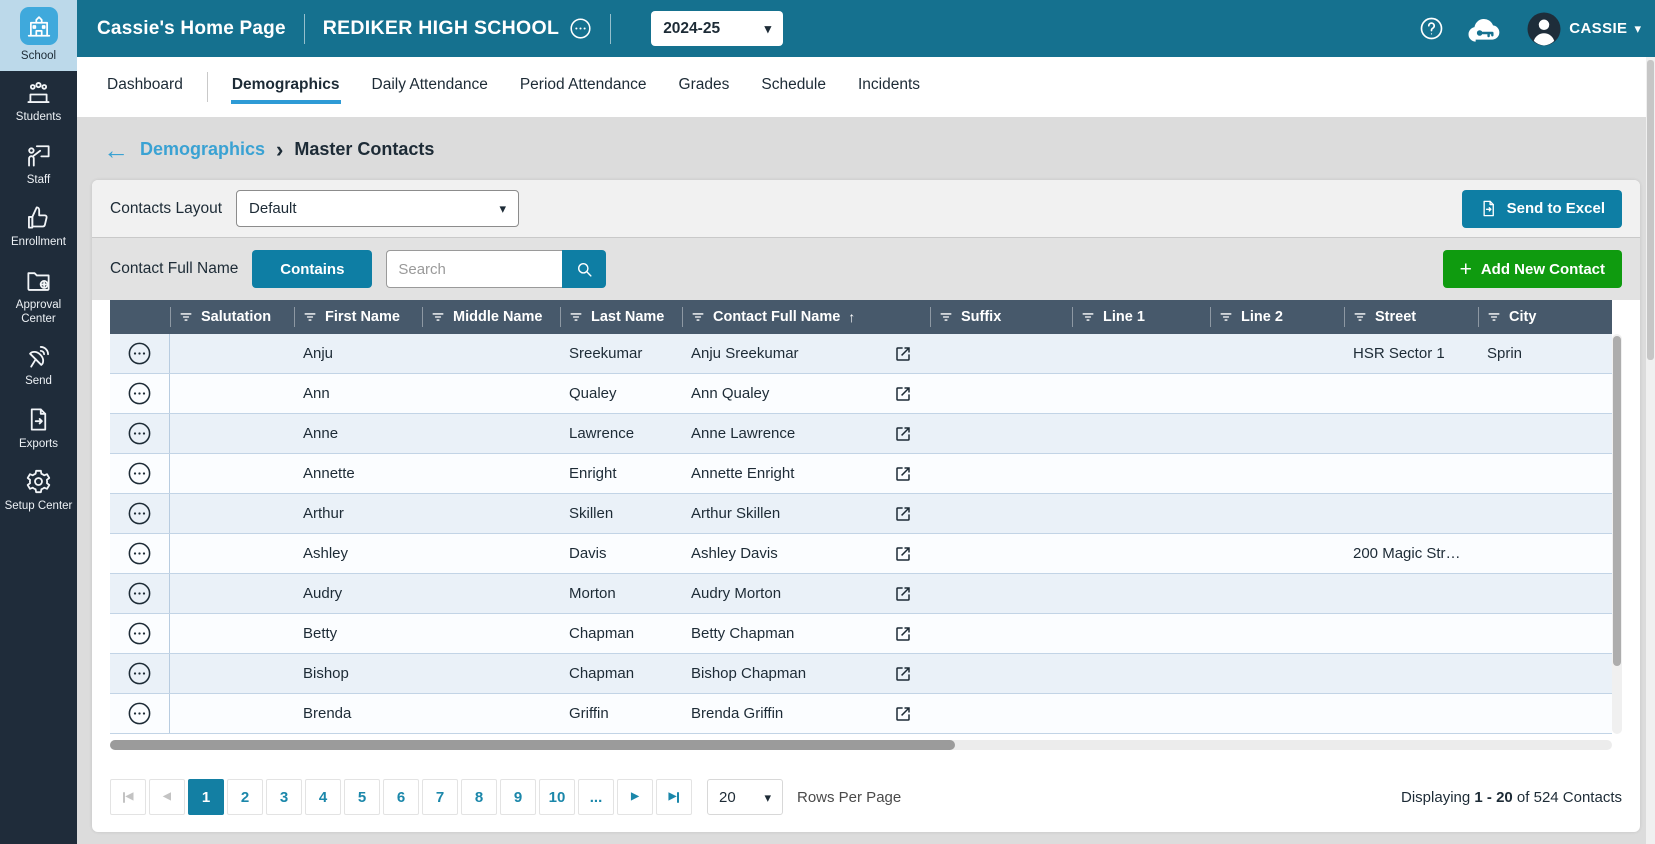 The image size is (1655, 844). Describe the element at coordinates (362, 797) in the screenshot. I see `page-button-5: 5` at that location.